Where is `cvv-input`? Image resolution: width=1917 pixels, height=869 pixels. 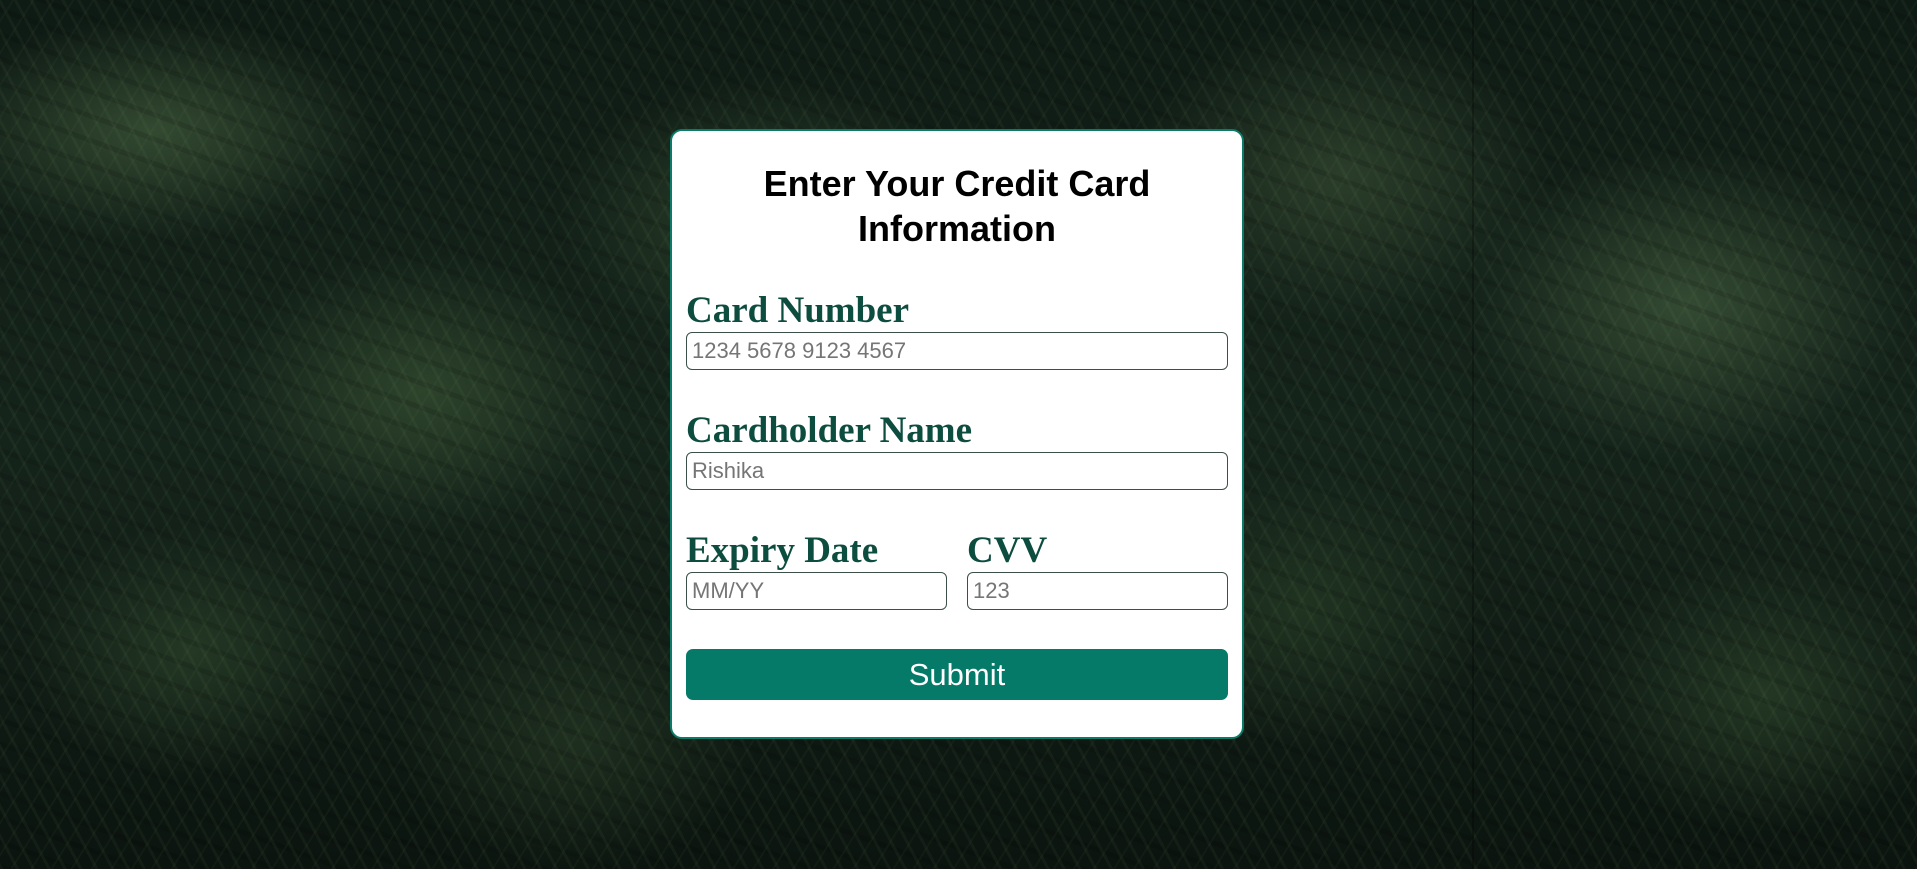 cvv-input is located at coordinates (1097, 591).